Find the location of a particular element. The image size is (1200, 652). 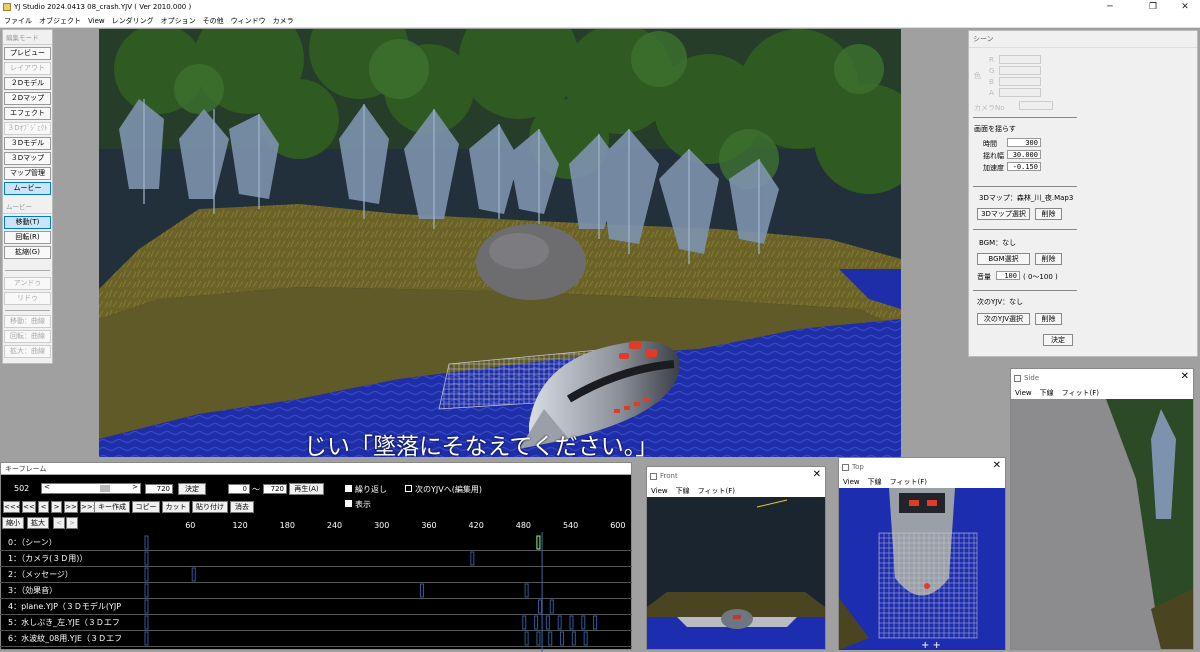

mode-button-5: ３Dｵﾌﾞｼﾞｪｸﾄ is located at coordinates (27, 128).